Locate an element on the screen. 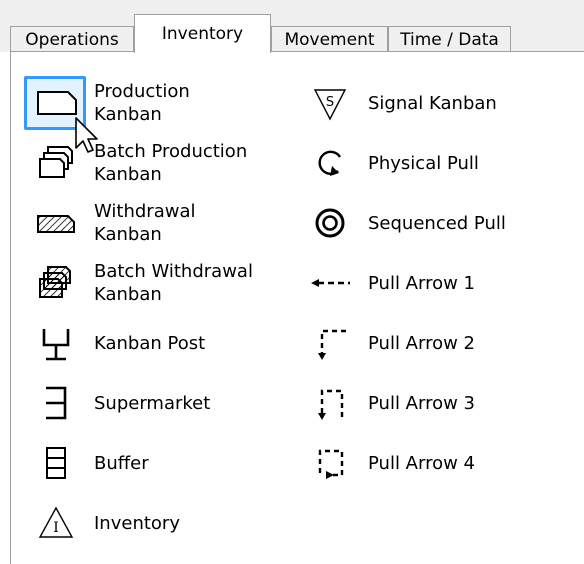 Image resolution: width=584 pixels, height=564 pixels. tab-label: Movement is located at coordinates (329, 39).